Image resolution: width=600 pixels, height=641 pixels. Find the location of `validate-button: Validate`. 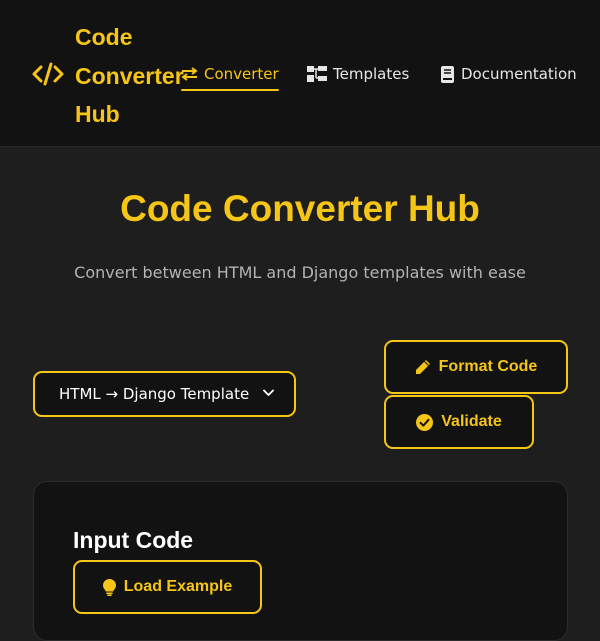

validate-button: Validate is located at coordinates (459, 422).